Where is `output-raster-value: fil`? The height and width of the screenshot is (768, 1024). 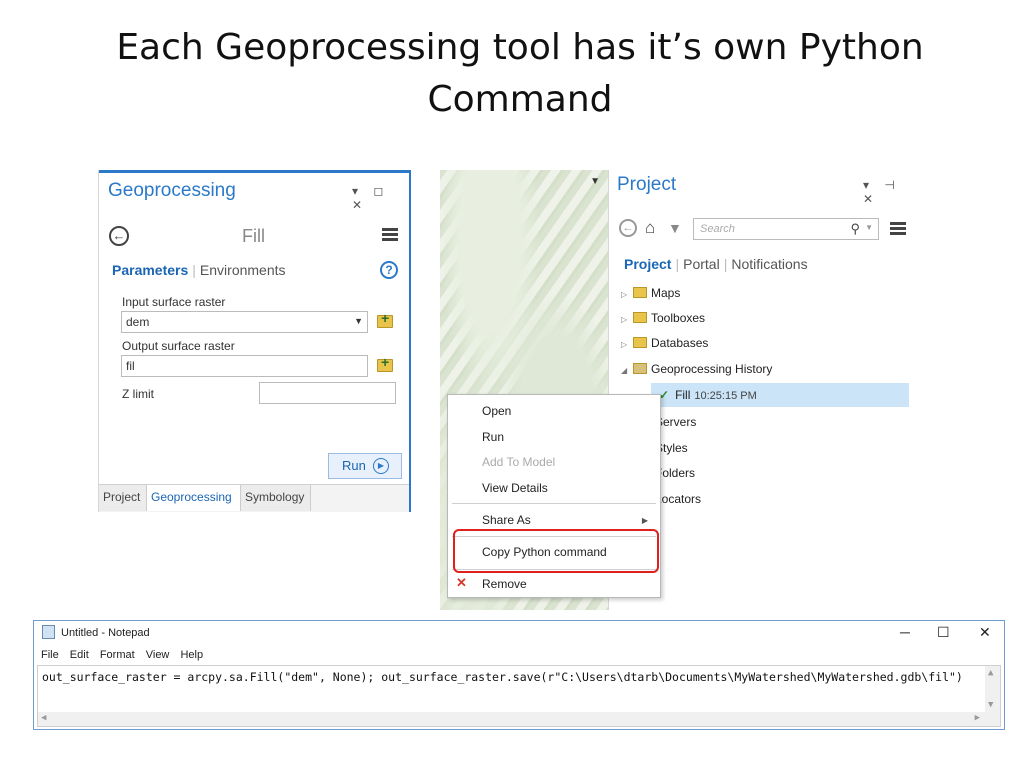
output-raster-value: fil is located at coordinates (130, 366).